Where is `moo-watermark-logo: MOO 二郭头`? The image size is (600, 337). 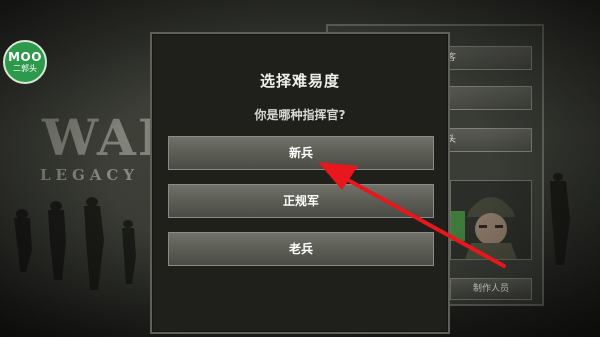
moo-watermark-logo: MOO 二郭头 is located at coordinates (25, 62).